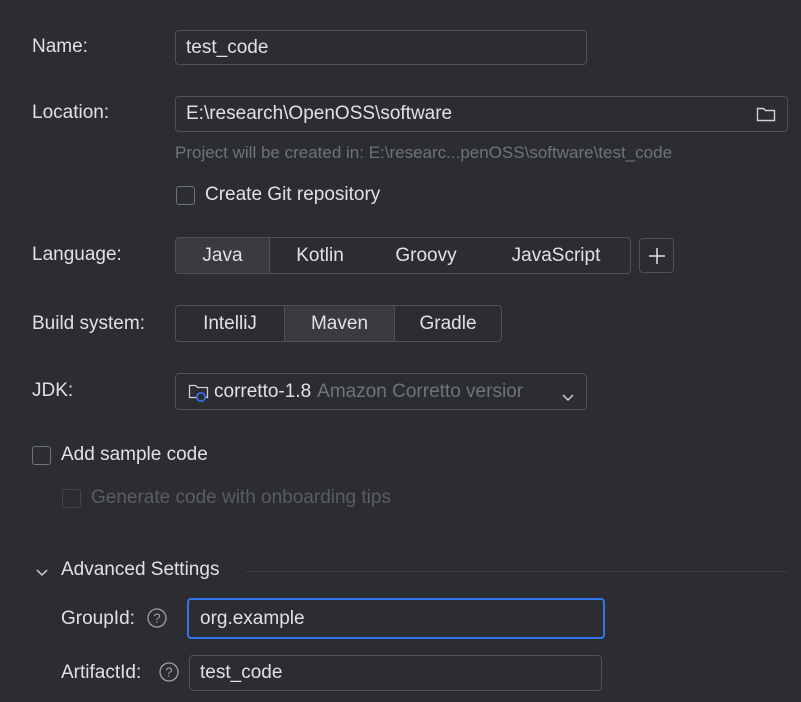 The height and width of the screenshot is (702, 801). What do you see at coordinates (88, 323) in the screenshot?
I see `build-system-label: Build system:` at bounding box center [88, 323].